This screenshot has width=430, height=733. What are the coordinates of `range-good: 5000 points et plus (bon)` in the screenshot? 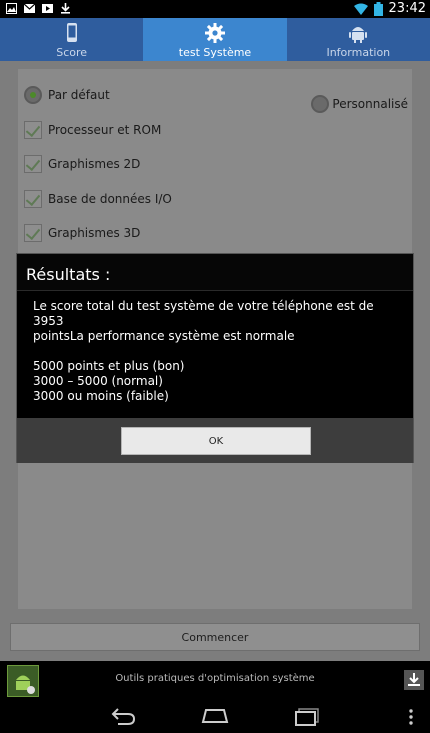 It's located at (109, 366).